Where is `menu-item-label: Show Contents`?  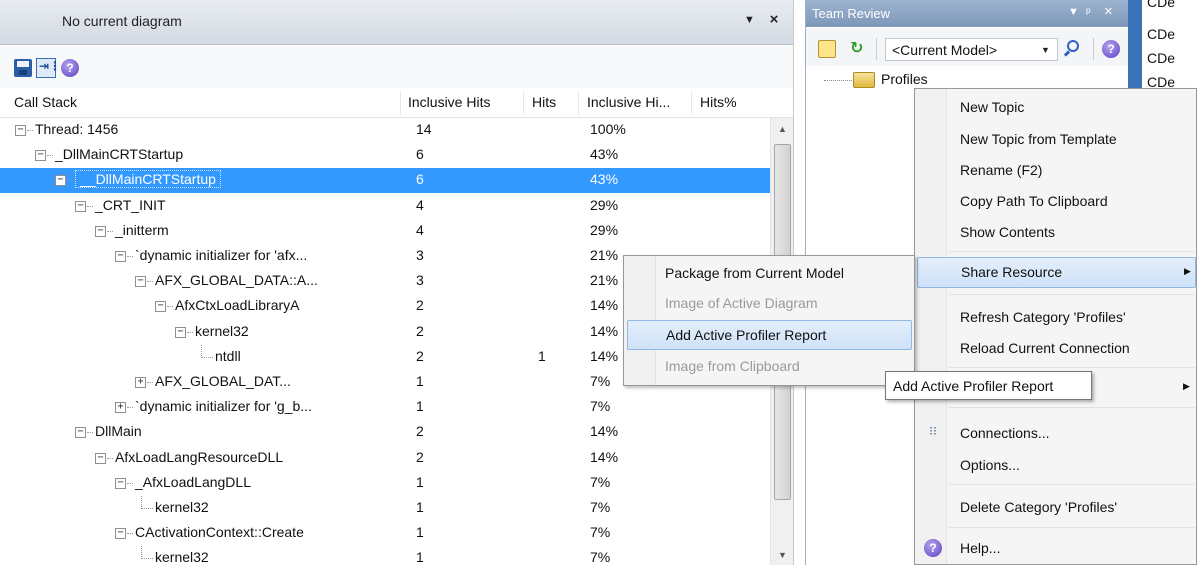 menu-item-label: Show Contents is located at coordinates (1007, 232).